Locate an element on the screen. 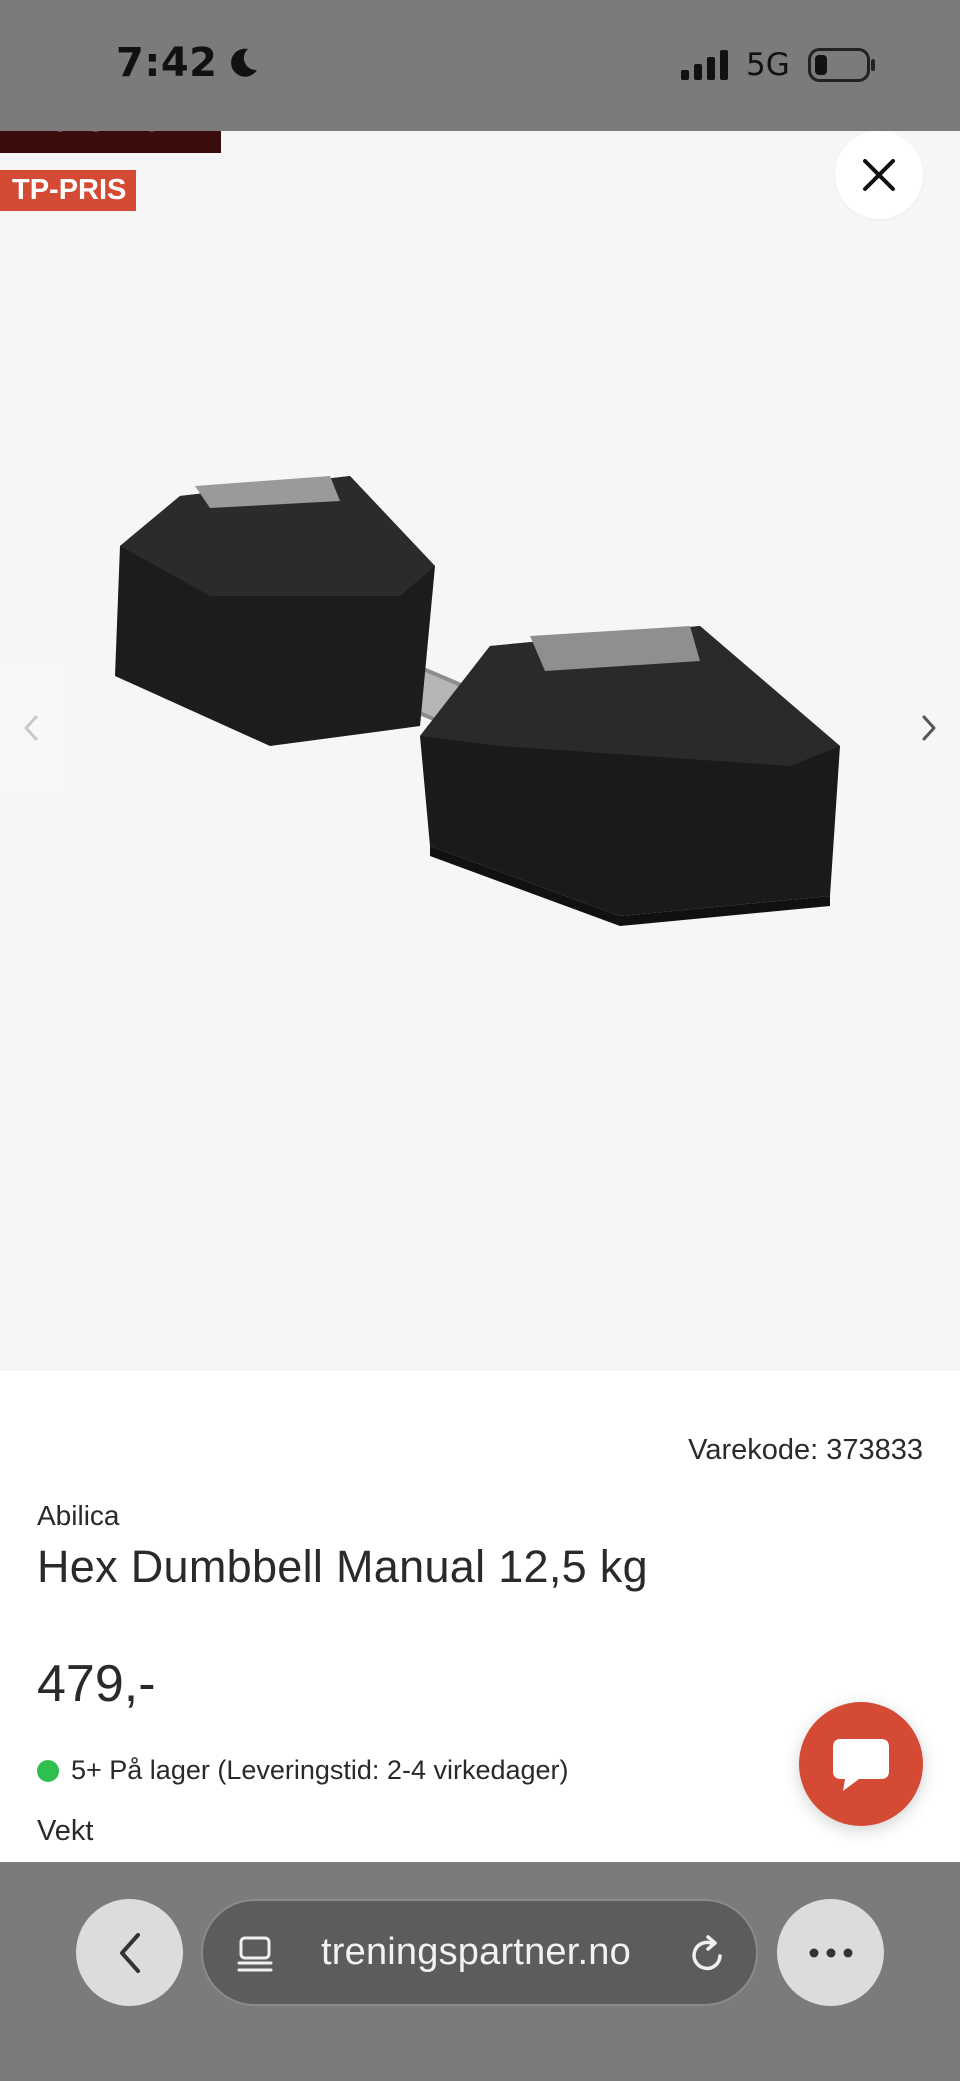 Image resolution: width=960 pixels, height=2081 pixels. close-icon is located at coordinates (879, 175).